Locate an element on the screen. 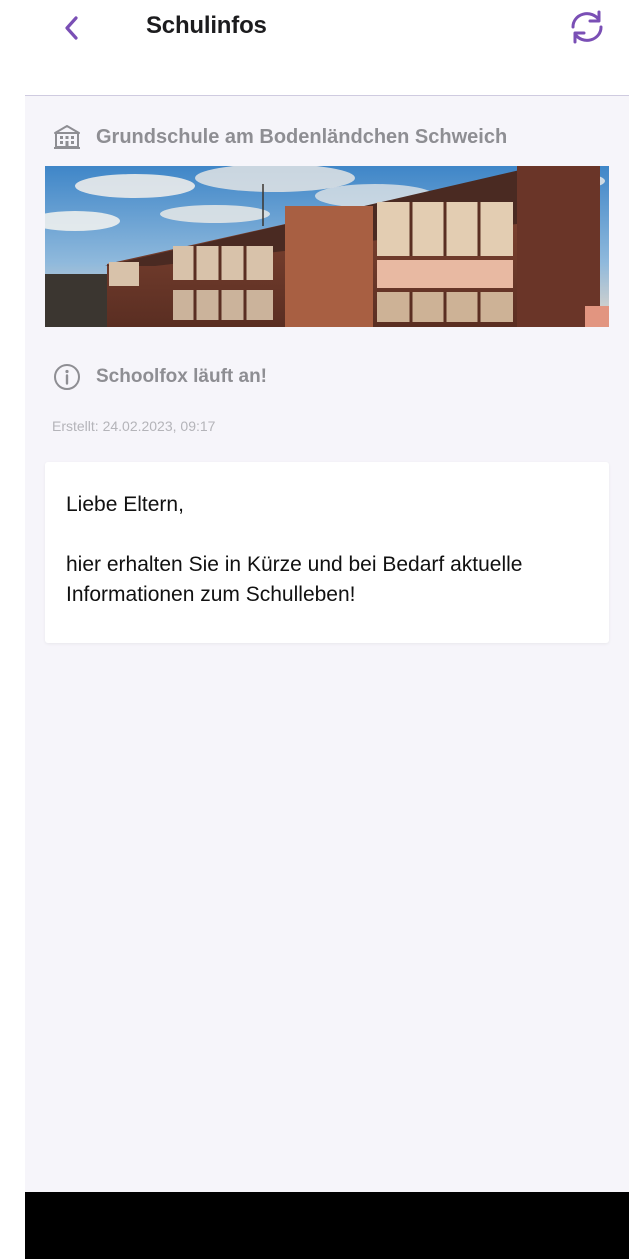 The height and width of the screenshot is (1259, 639). school-header: Grundschule am Bodenländchen Schweich is located at coordinates (279, 137).